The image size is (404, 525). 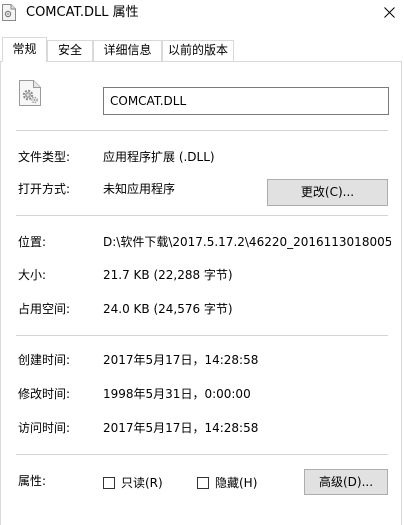 I want to click on readonly-checkbox-box, so click(x=109, y=483).